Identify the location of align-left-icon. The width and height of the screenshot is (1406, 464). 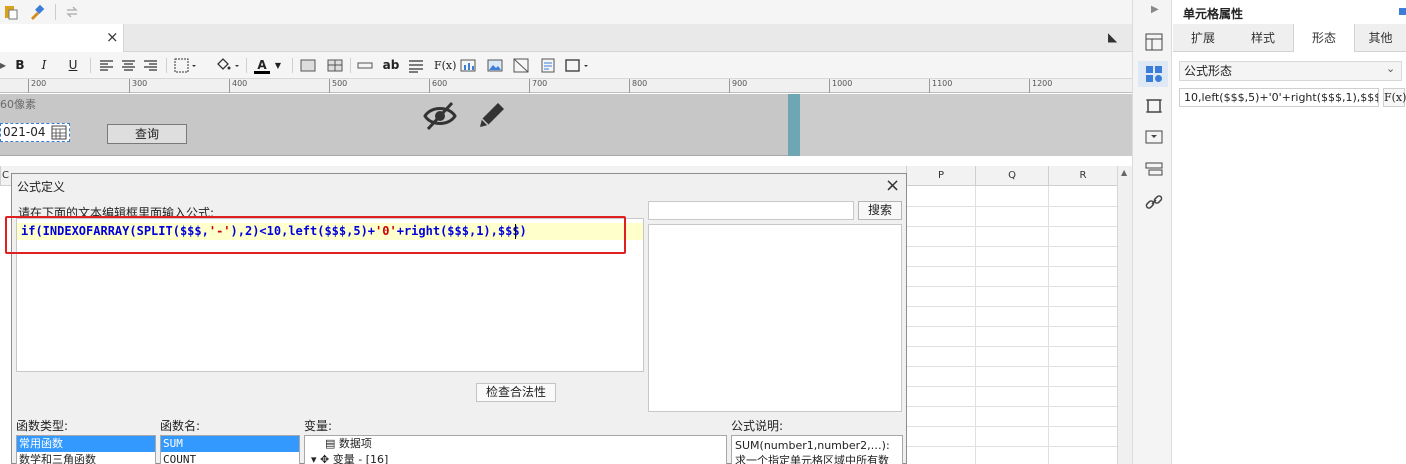
(106, 65).